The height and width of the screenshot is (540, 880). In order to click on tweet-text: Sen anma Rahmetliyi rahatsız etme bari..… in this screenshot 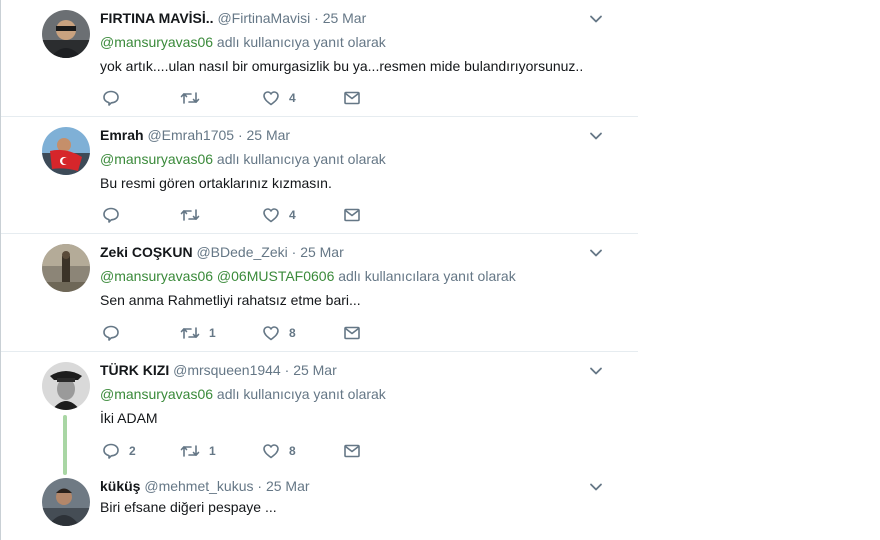, I will do `click(230, 300)`.